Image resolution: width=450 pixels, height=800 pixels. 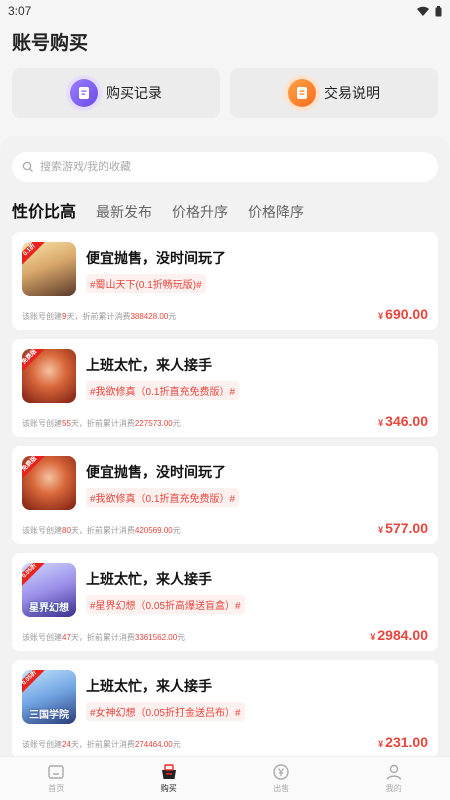 What do you see at coordinates (20, 11) in the screenshot?
I see `status-time: 3:07` at bounding box center [20, 11].